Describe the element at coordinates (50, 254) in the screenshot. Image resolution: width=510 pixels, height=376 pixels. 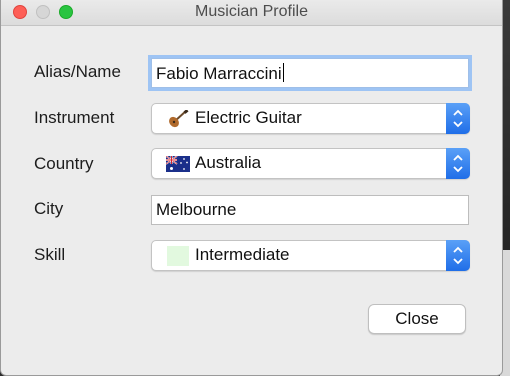
I see `skill-label: Skill` at that location.